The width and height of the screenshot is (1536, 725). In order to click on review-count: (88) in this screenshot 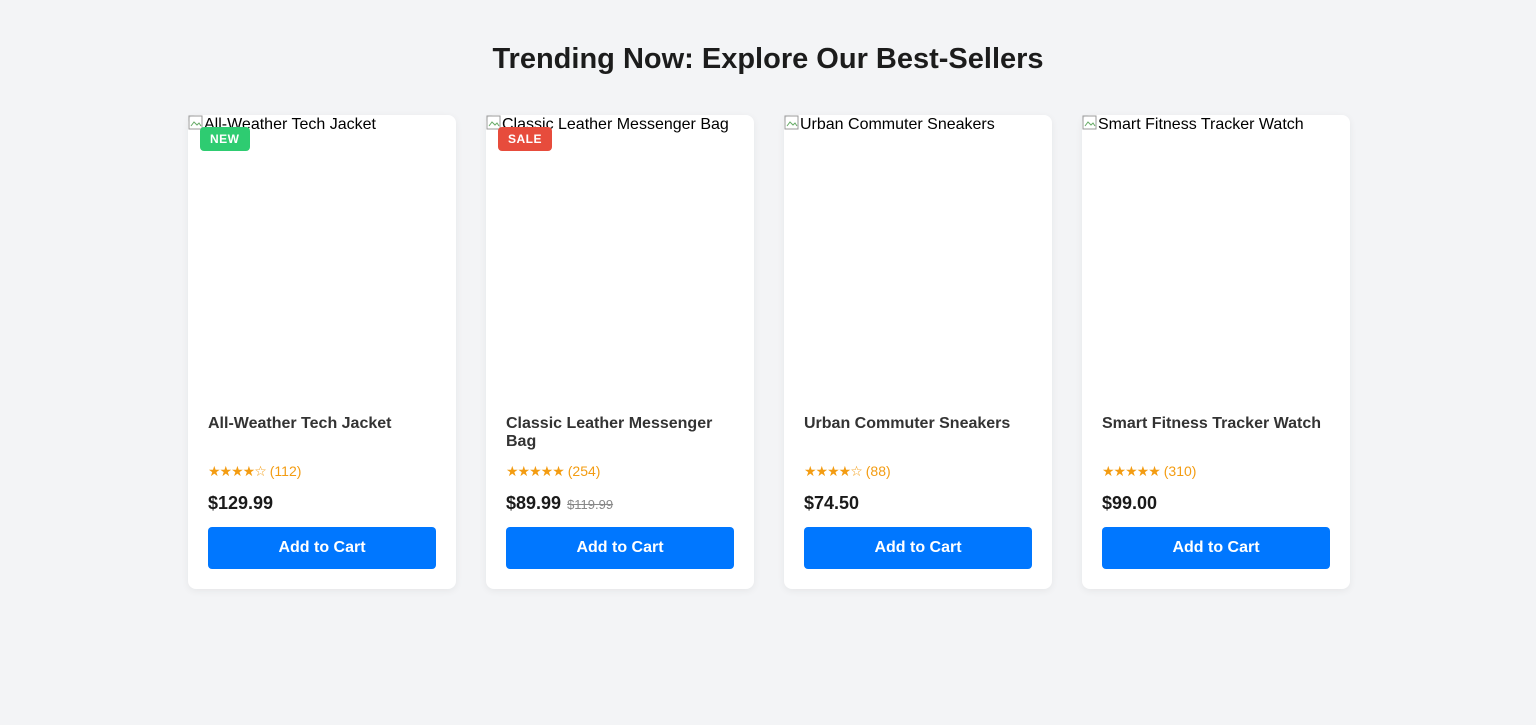, I will do `click(878, 471)`.